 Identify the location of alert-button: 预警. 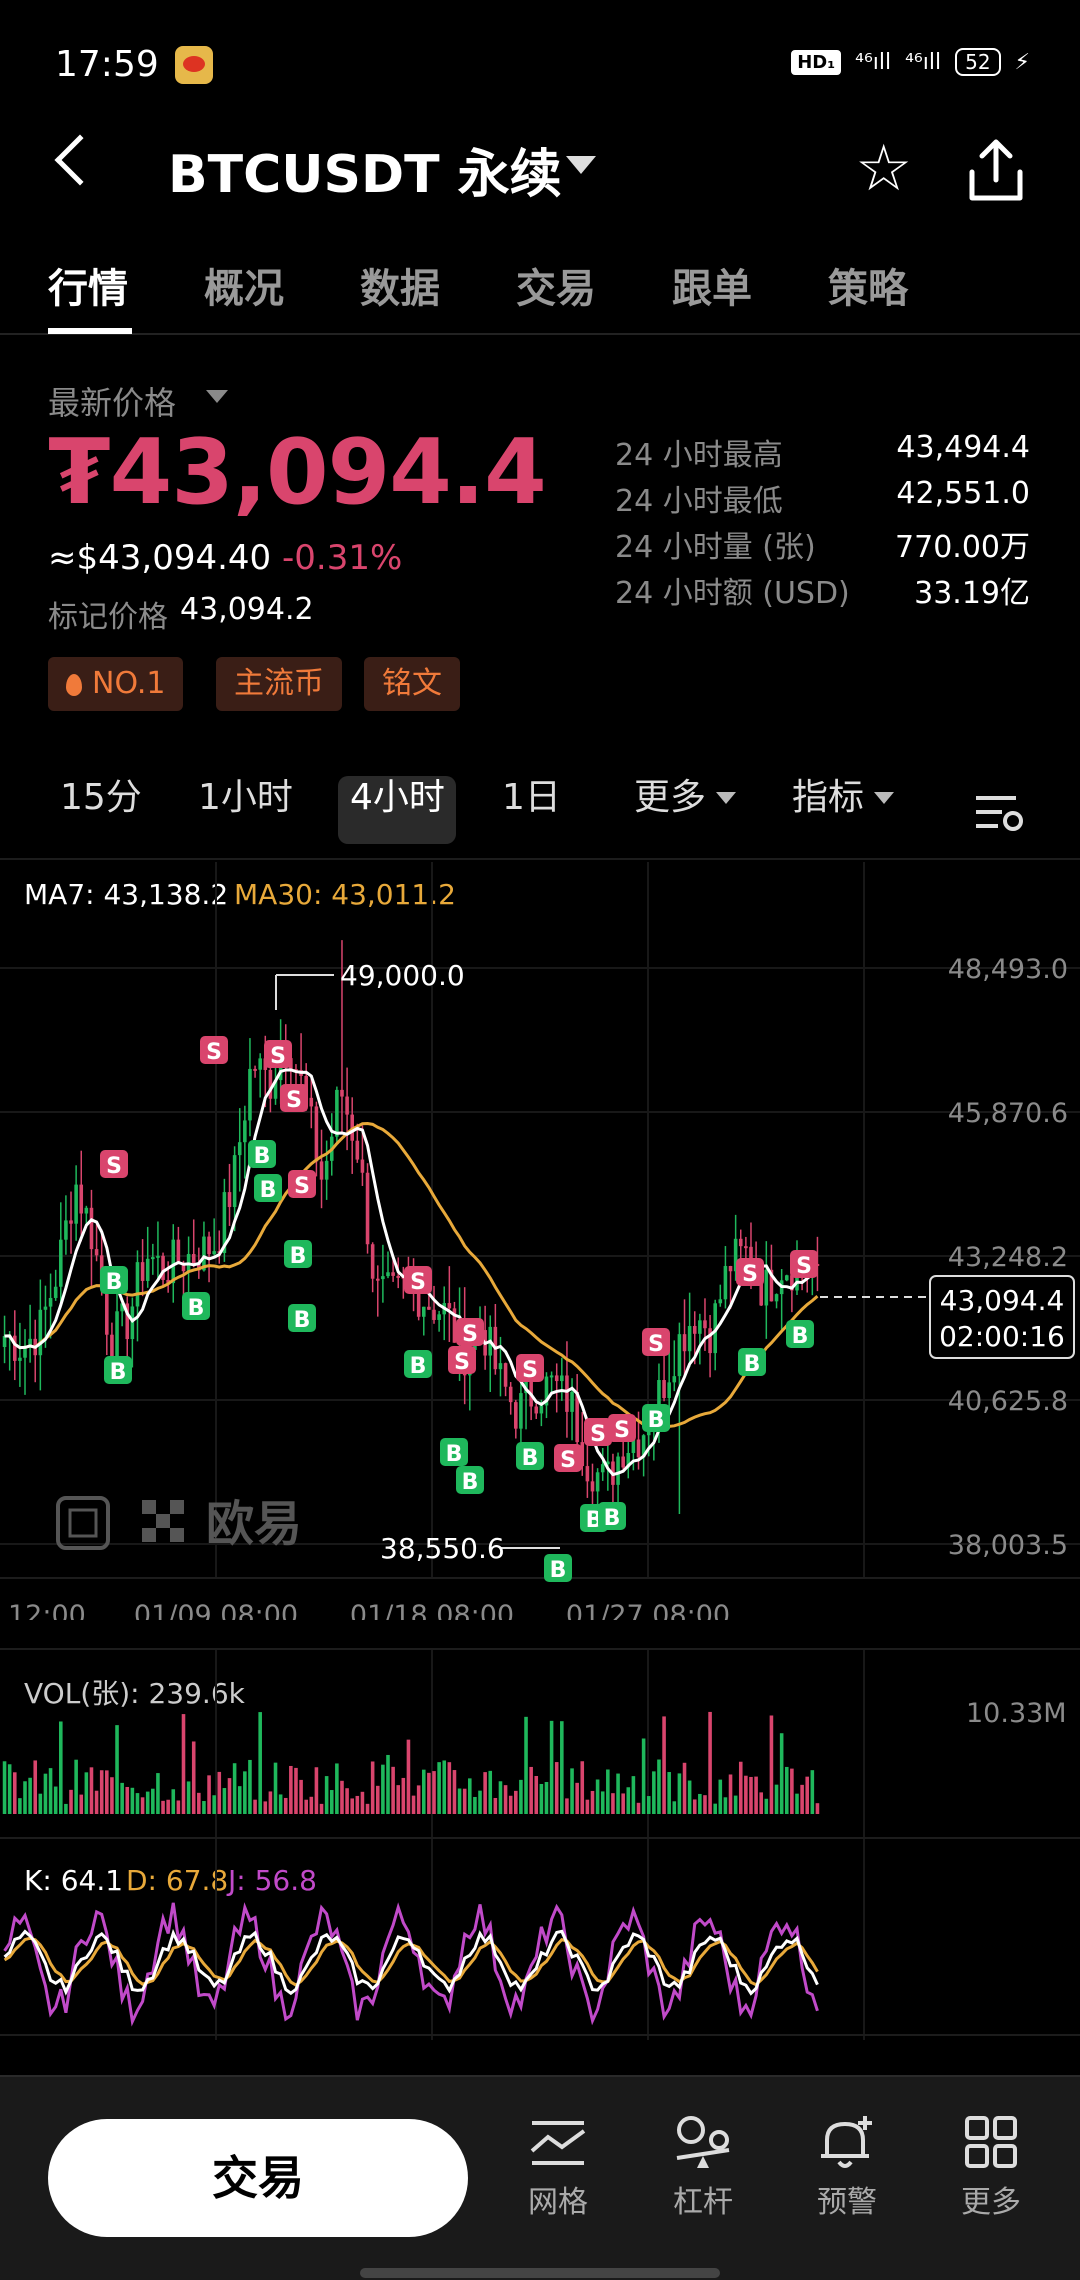
(847, 2164).